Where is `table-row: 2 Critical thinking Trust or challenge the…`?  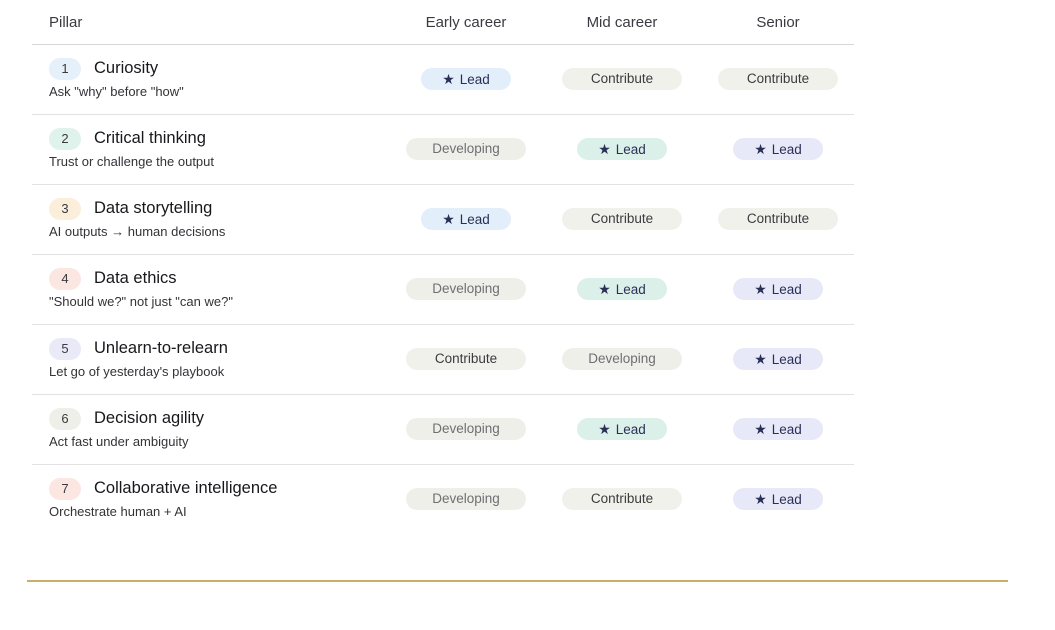
table-row: 2 Critical thinking Trust or challenge the… is located at coordinates (443, 150).